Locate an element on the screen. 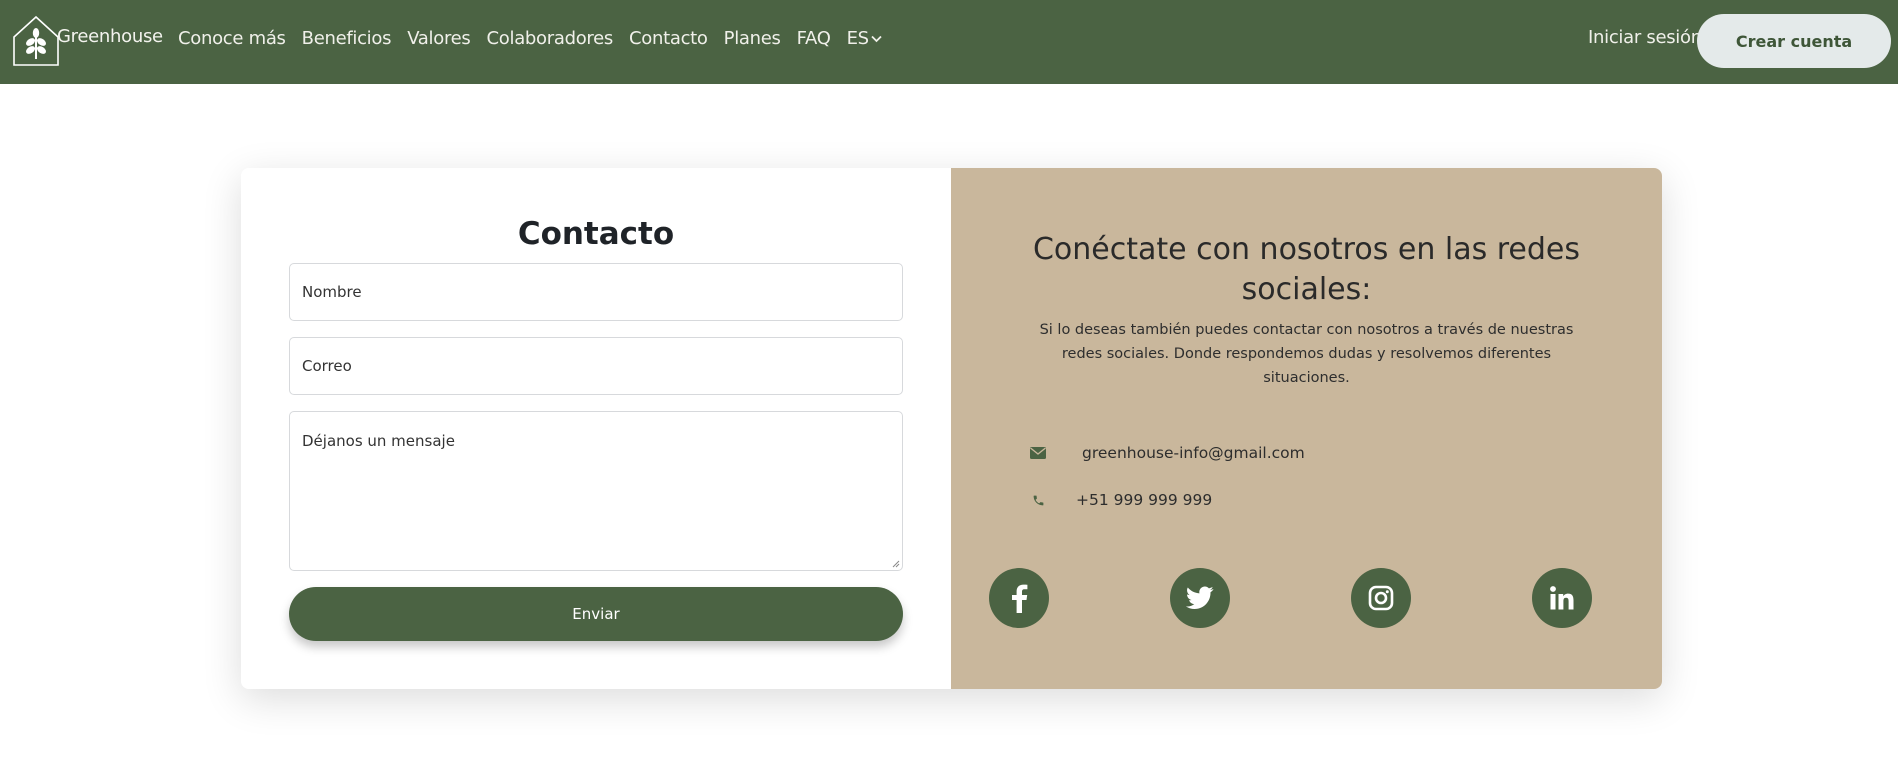 Image resolution: width=1898 pixels, height=769 pixels. twitter-button is located at coordinates (1200, 598).